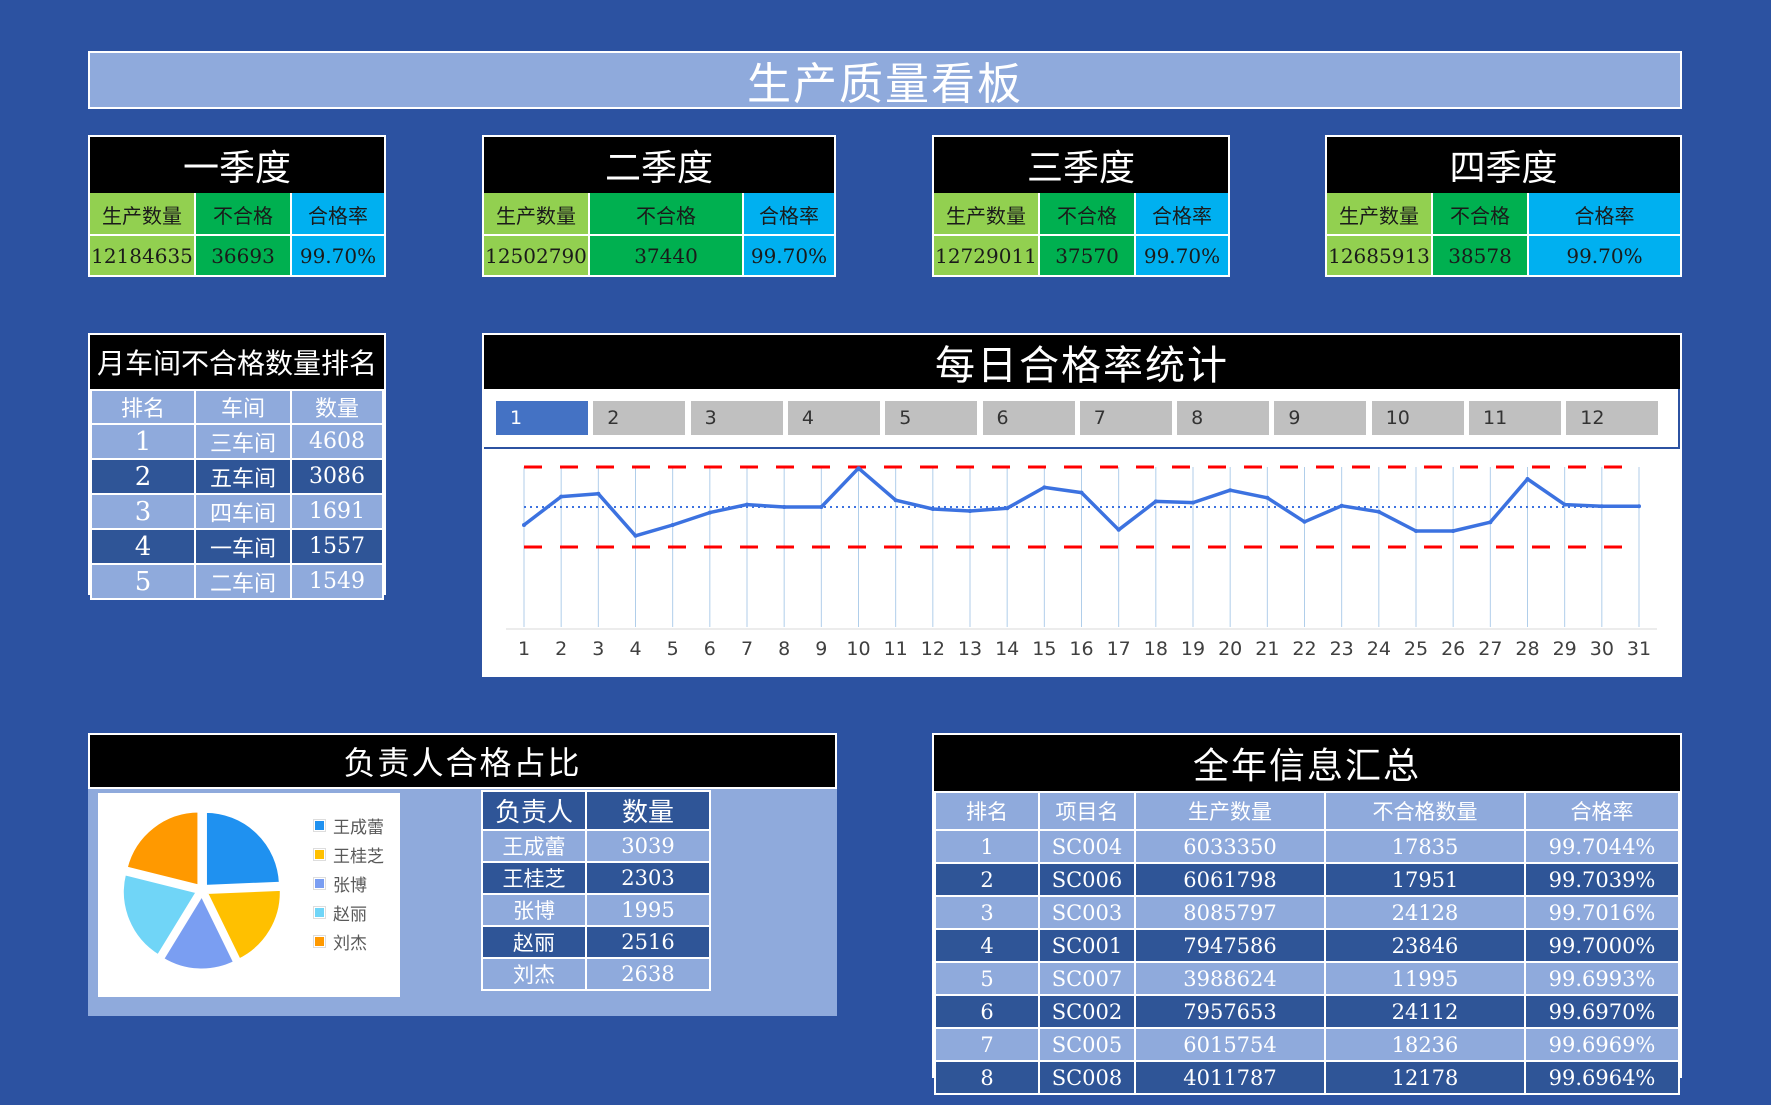  What do you see at coordinates (986, 254) in the screenshot?
I see `production-value: 12729011` at bounding box center [986, 254].